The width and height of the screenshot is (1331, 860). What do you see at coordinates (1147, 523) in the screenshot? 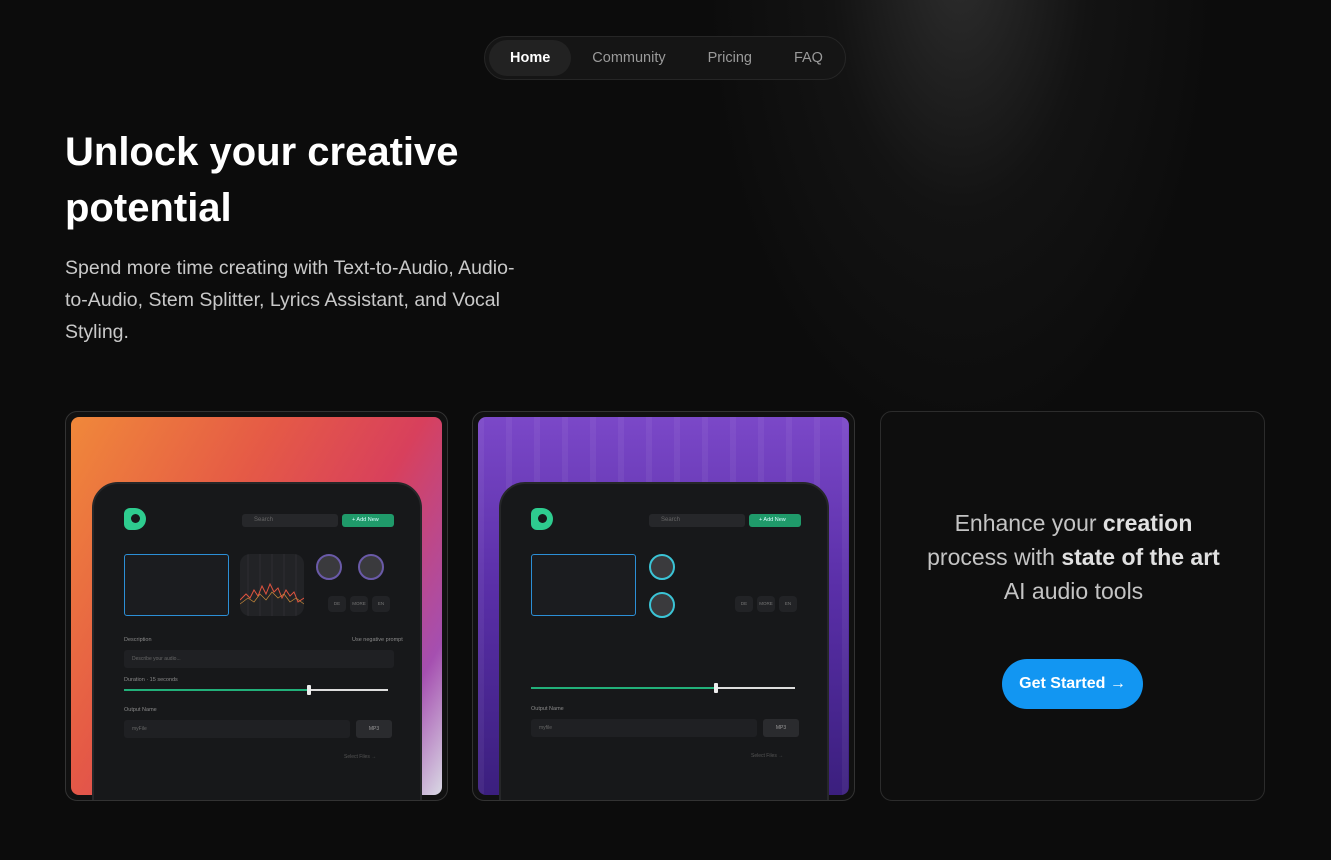
I see `tagline-bold: creation` at bounding box center [1147, 523].